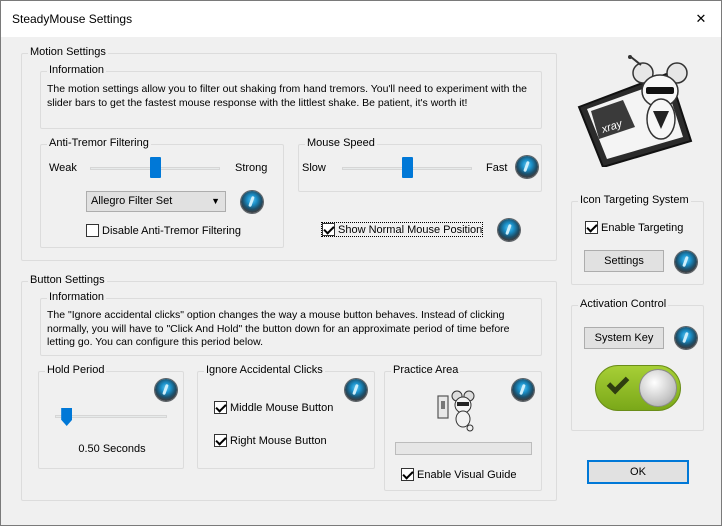  Describe the element at coordinates (467, 474) in the screenshot. I see `visual-guide-label: Enable Visual Guide` at that location.